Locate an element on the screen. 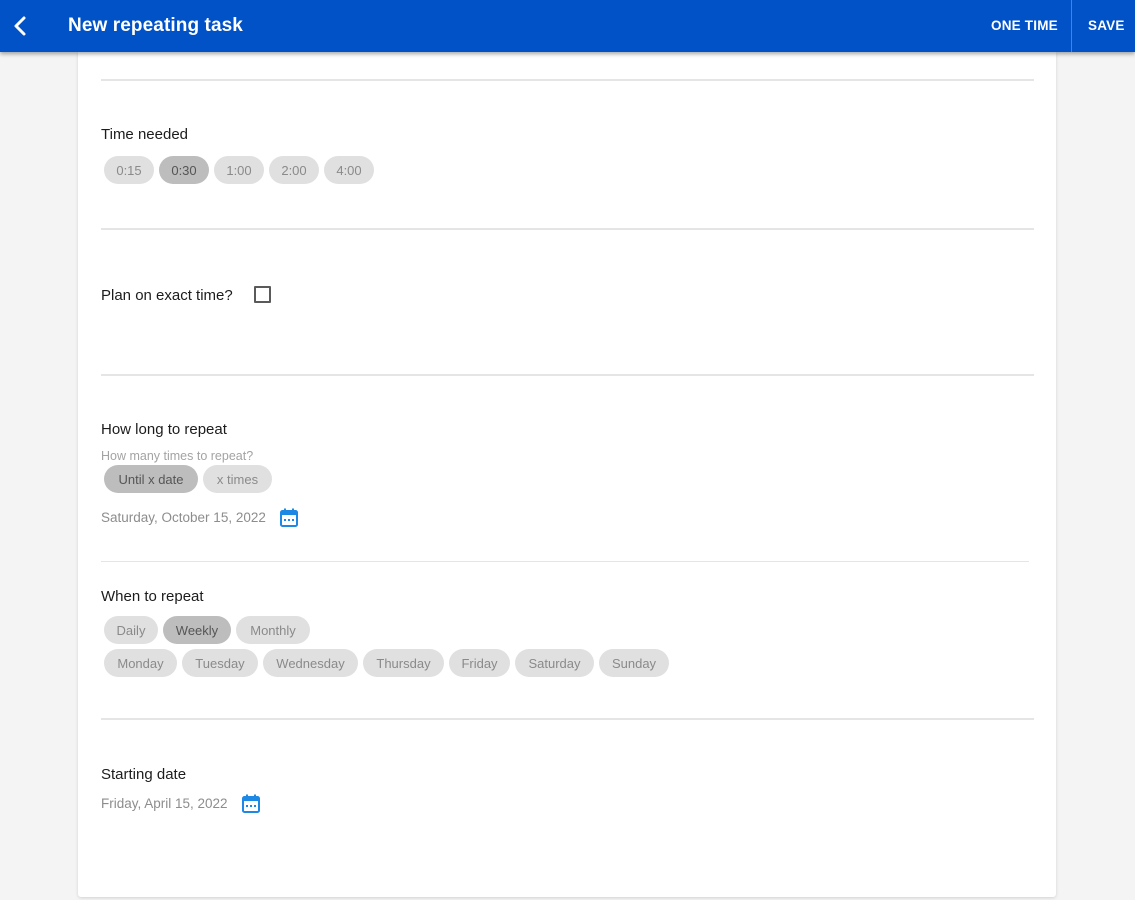  start-date-text: Friday, April 15, 2022 is located at coordinates (164, 803).